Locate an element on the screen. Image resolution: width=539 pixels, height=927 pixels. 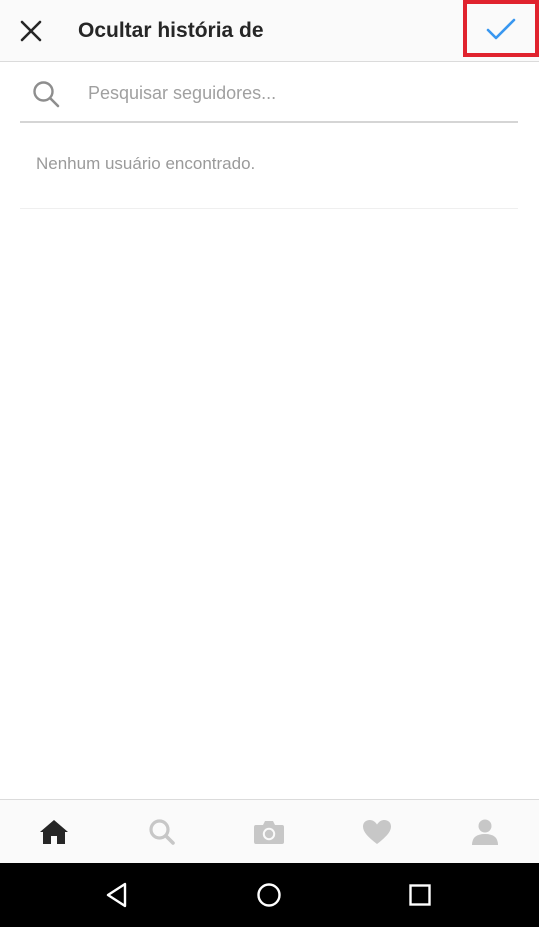
back-icon is located at coordinates (116, 895).